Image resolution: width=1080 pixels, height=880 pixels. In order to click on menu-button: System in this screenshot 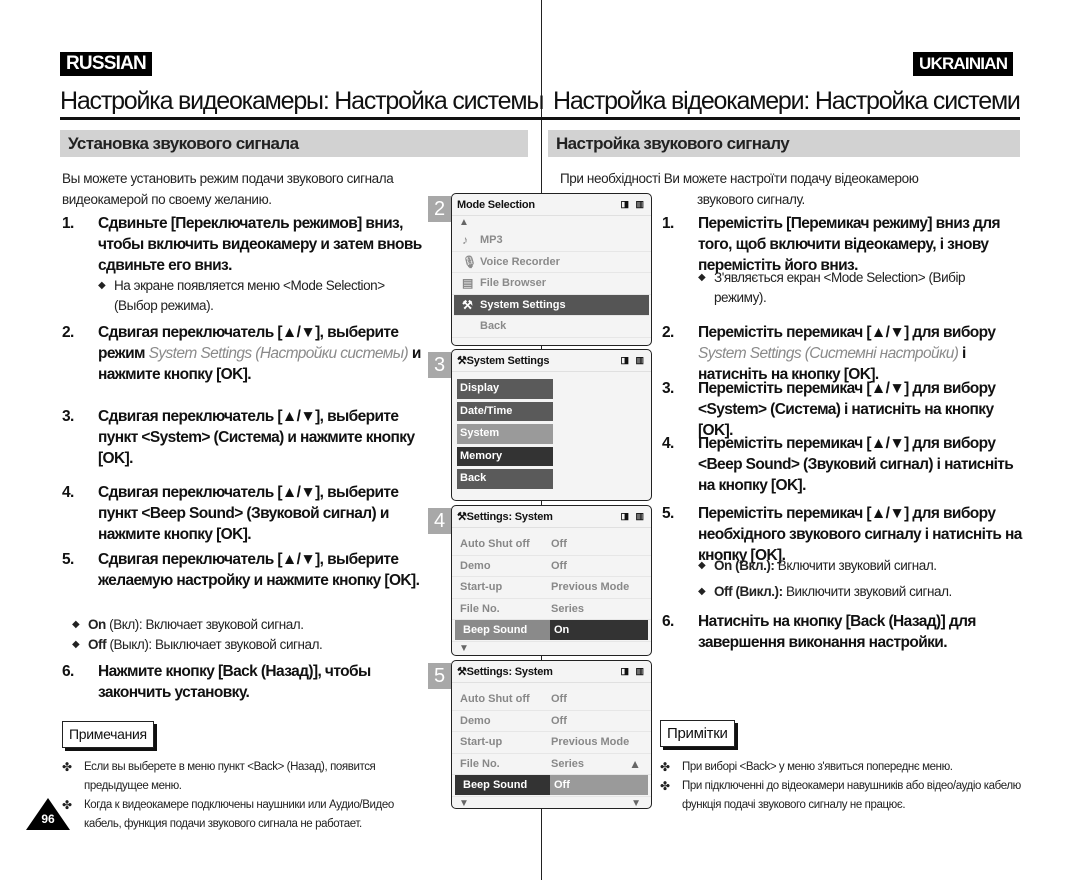, I will do `click(505, 434)`.